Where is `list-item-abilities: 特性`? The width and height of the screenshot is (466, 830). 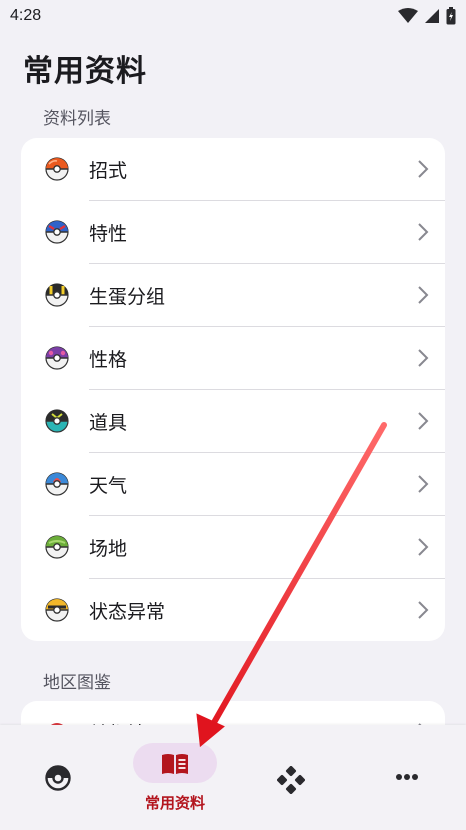
list-item-abilities: 特性 is located at coordinates (233, 232).